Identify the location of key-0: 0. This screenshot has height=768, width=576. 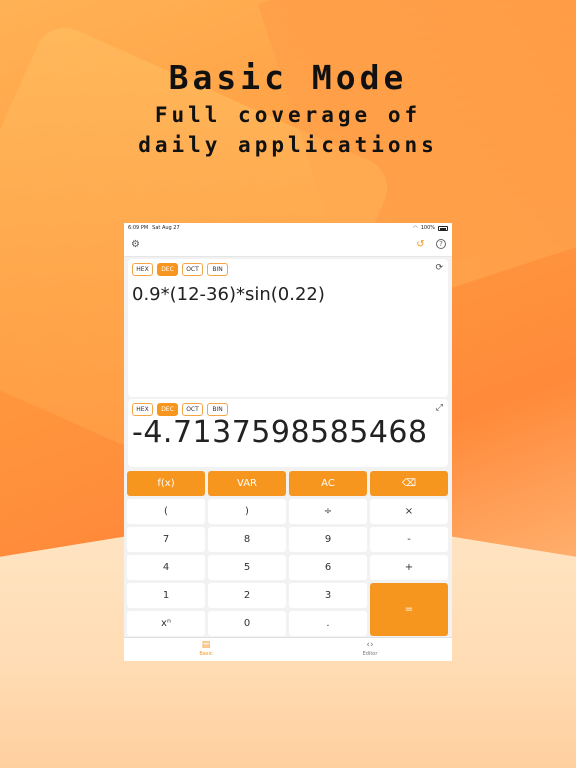
(247, 623).